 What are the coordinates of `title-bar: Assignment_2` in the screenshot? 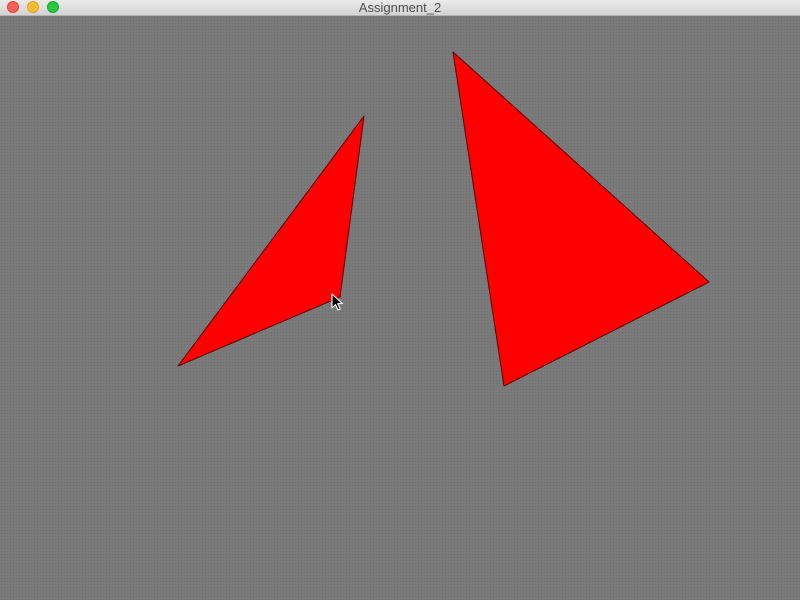 It's located at (400, 8).